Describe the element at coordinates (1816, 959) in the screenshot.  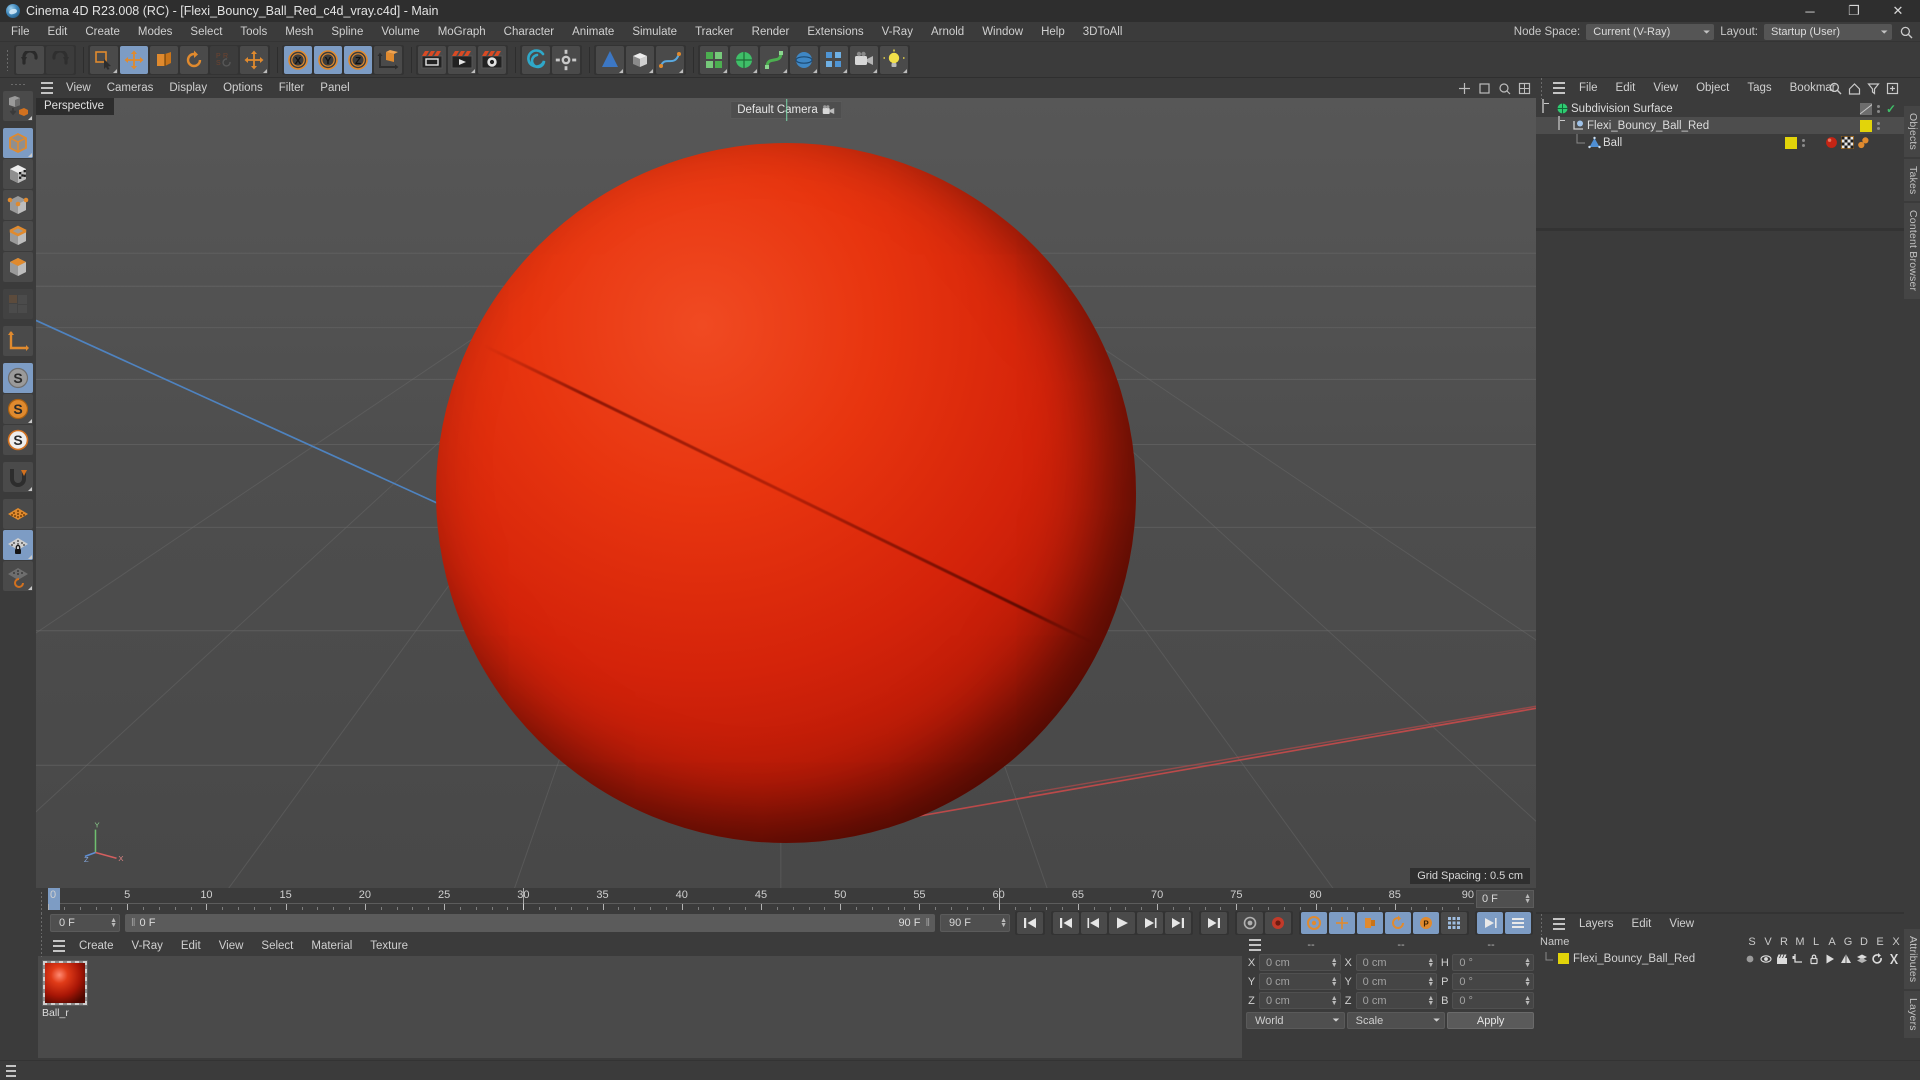
I see `layer-toggle-l` at that location.